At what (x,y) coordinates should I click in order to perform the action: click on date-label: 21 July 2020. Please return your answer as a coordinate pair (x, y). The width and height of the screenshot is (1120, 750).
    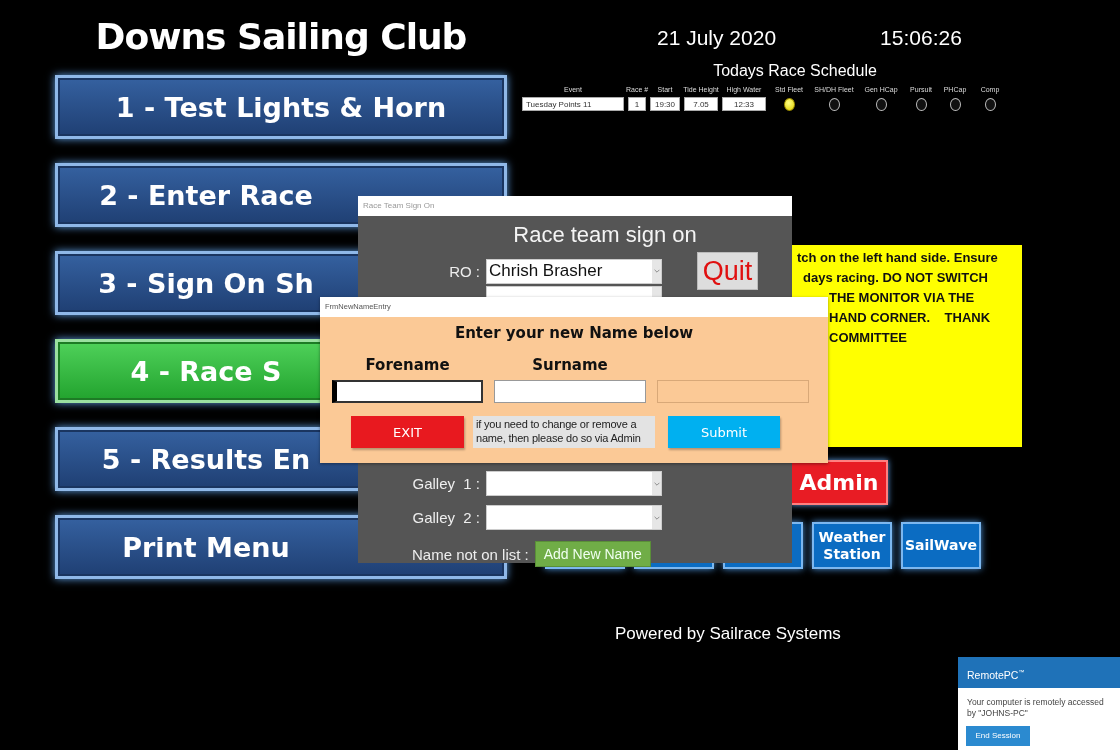
    Looking at the image, I should click on (717, 38).